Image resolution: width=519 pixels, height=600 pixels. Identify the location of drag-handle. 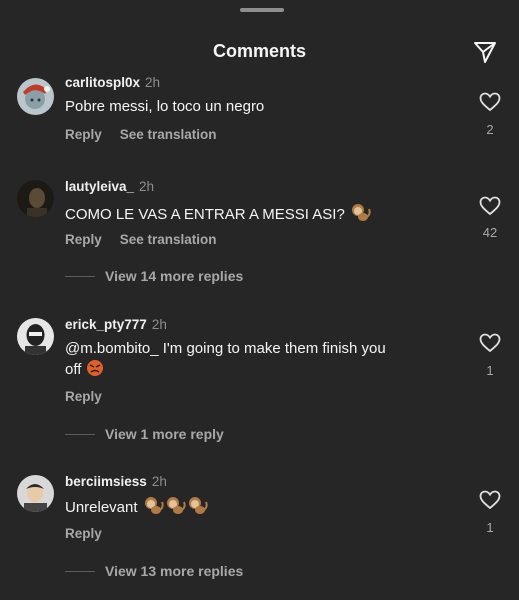
(262, 10).